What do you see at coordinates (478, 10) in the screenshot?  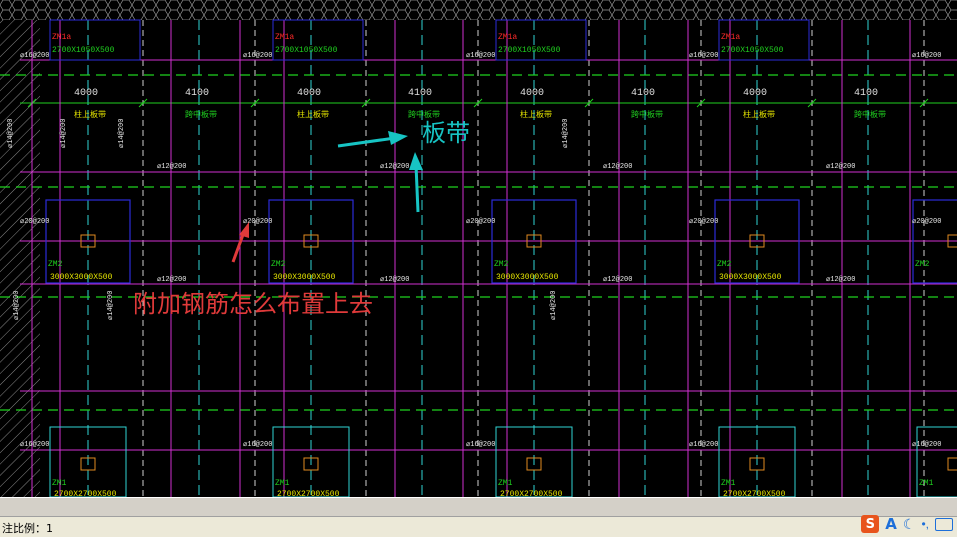 I see `hatch-band-top` at bounding box center [478, 10].